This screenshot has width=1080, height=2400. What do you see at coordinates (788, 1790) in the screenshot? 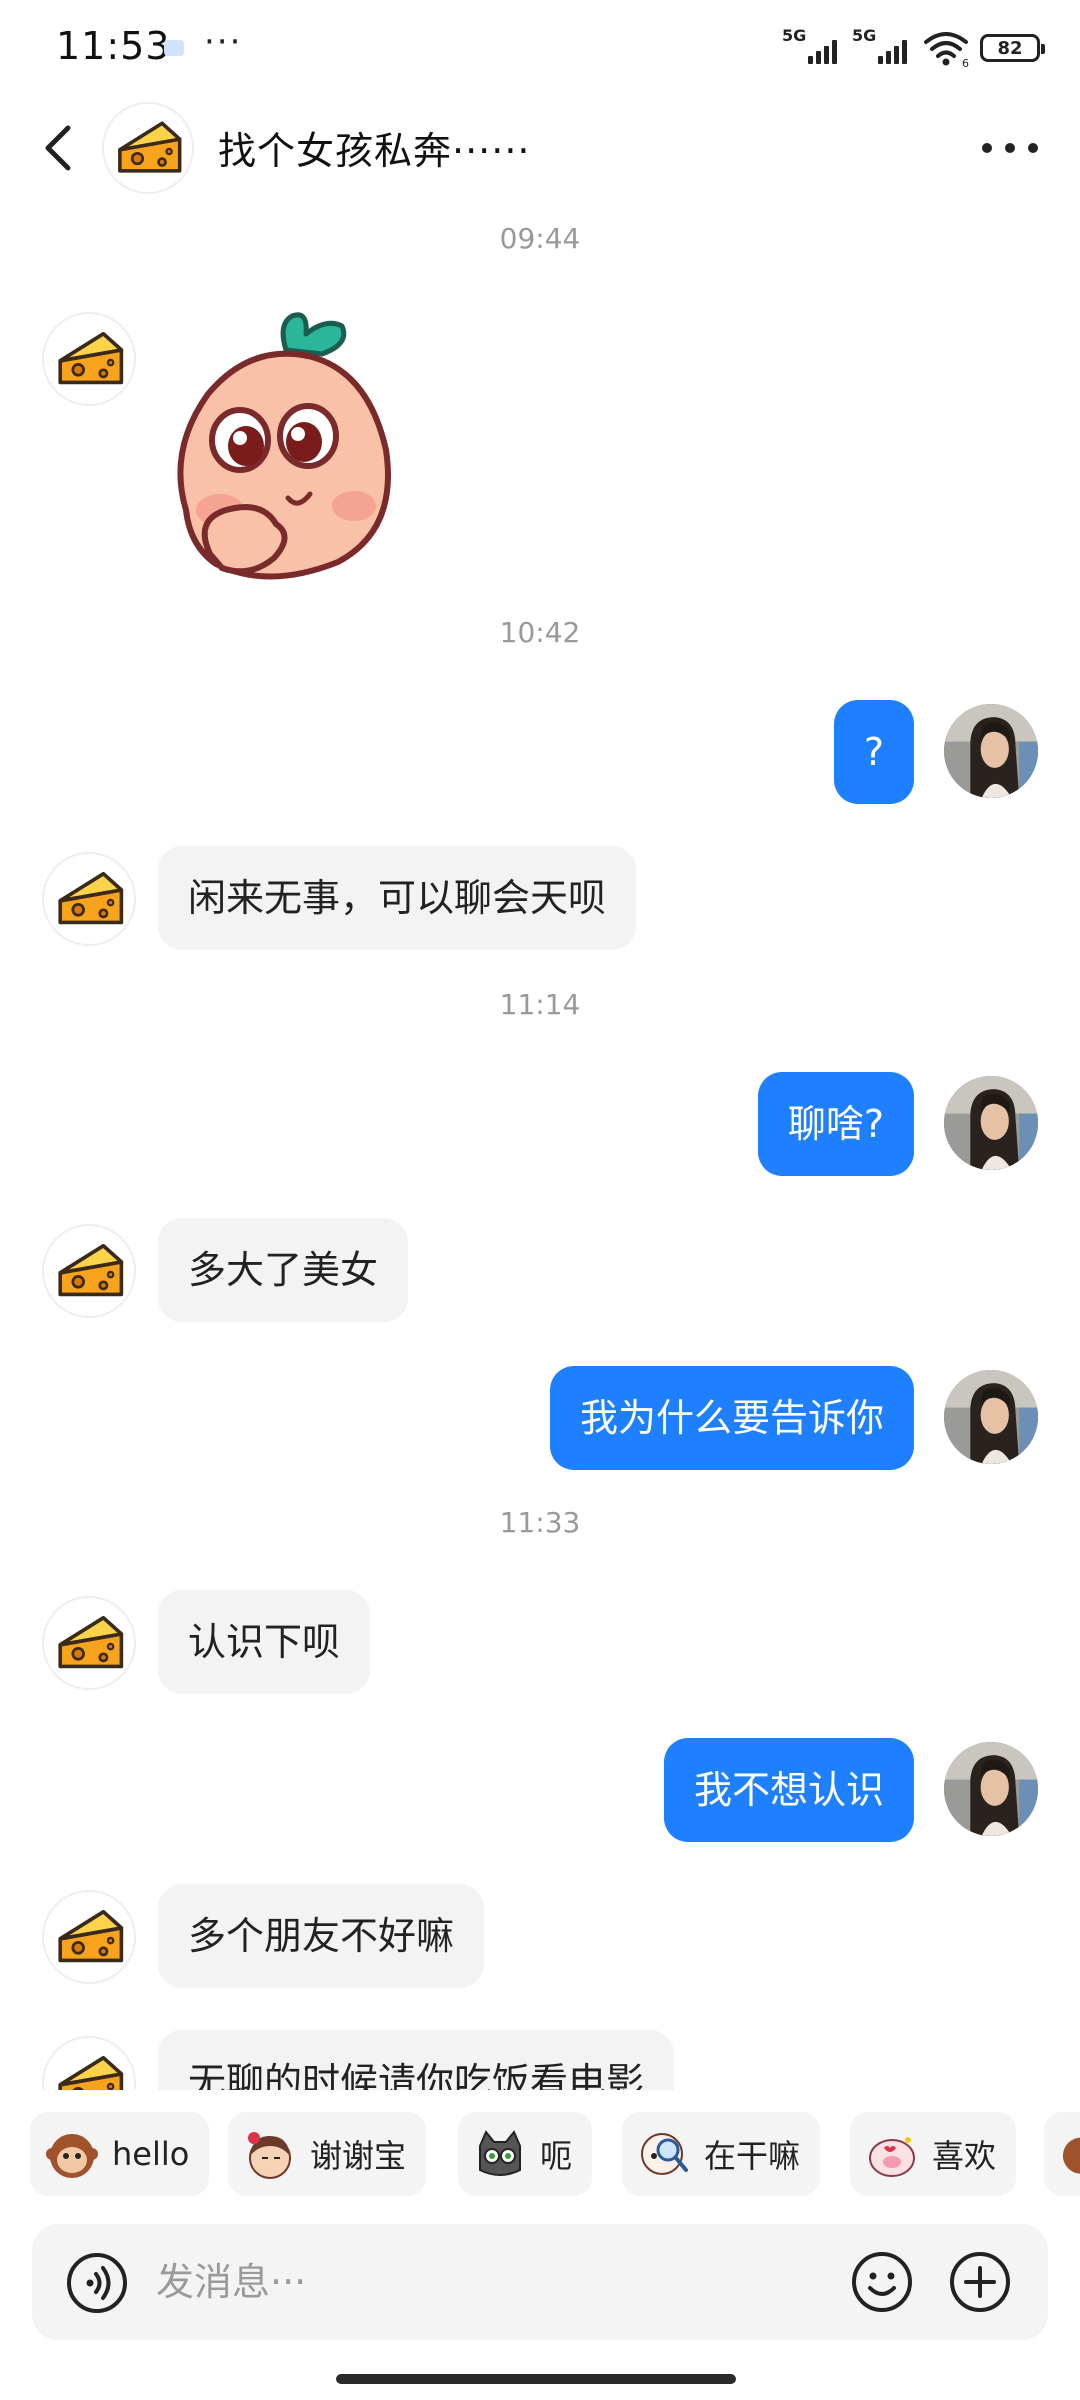
I see `message-bubble-out: 我不想认识` at bounding box center [788, 1790].